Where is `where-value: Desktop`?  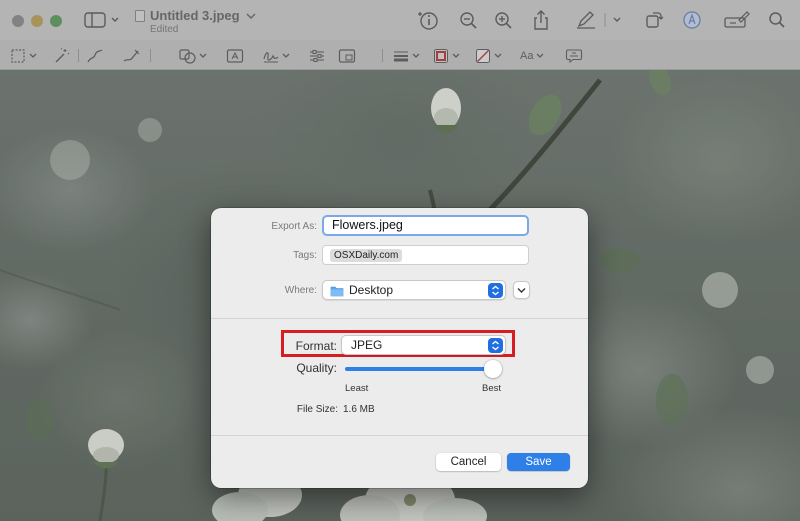 where-value: Desktop is located at coordinates (371, 290).